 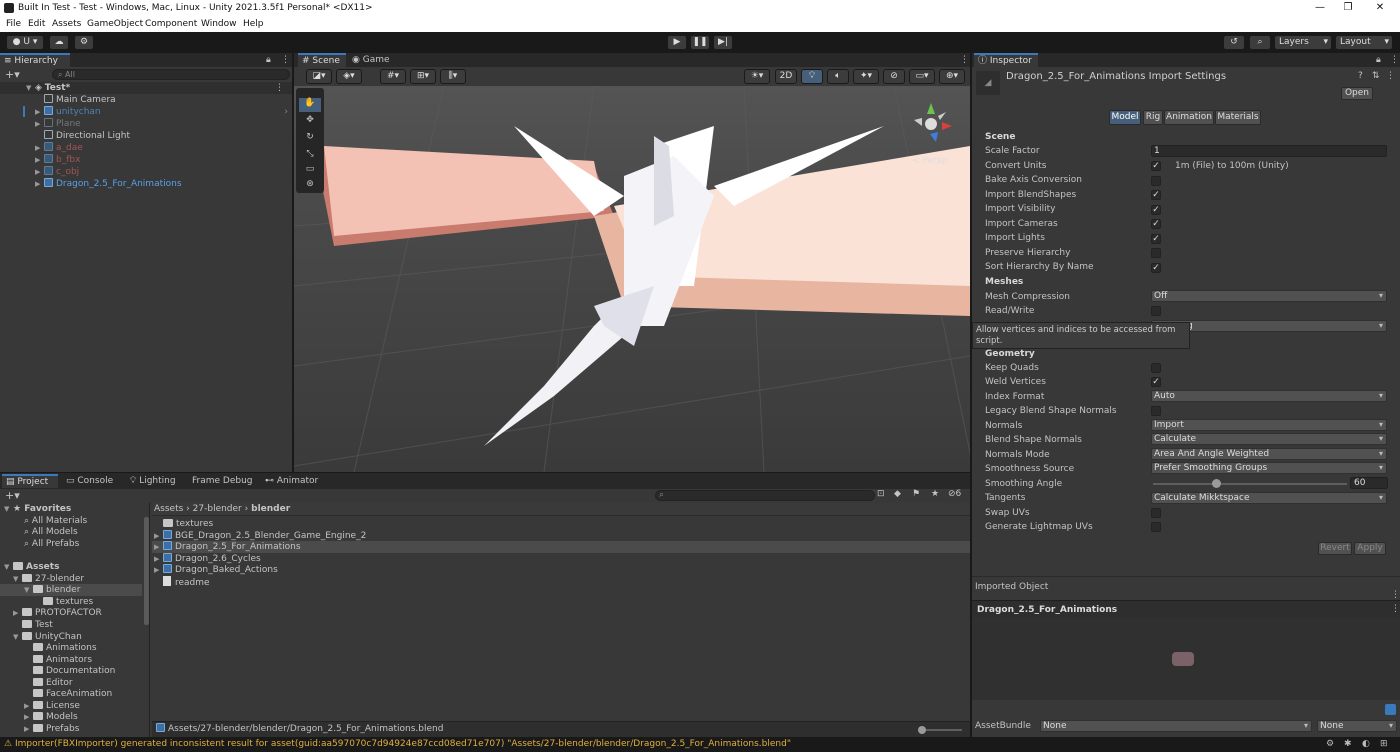 What do you see at coordinates (51, 613) in the screenshot?
I see `tree-folder: ▶ PROTOFACTOR` at bounding box center [51, 613].